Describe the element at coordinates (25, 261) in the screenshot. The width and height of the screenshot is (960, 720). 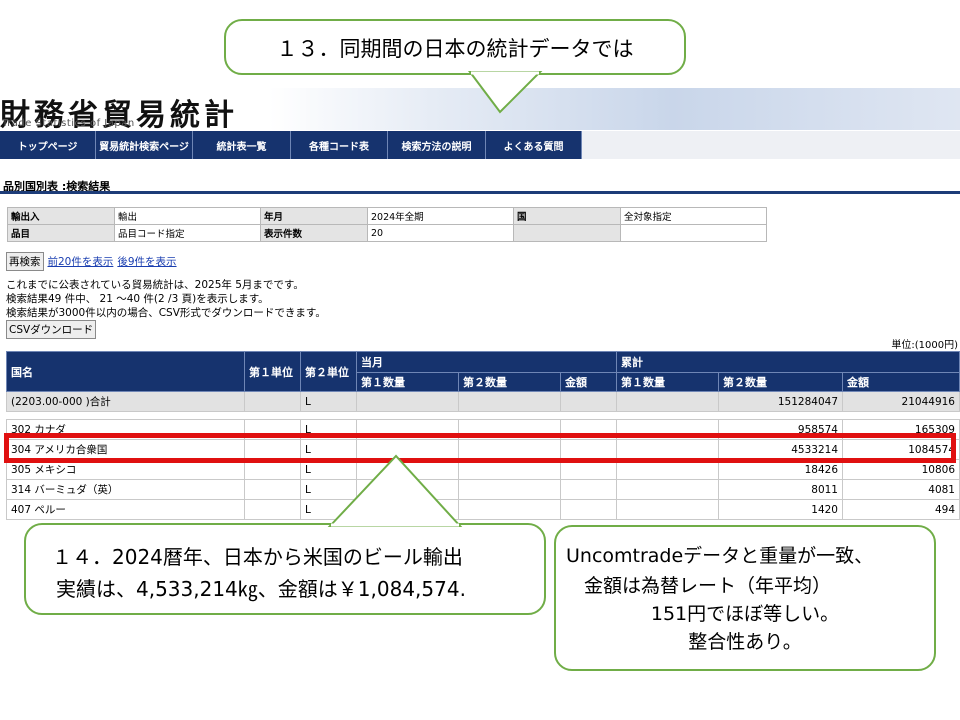
I see `research-button: 再検索` at that location.